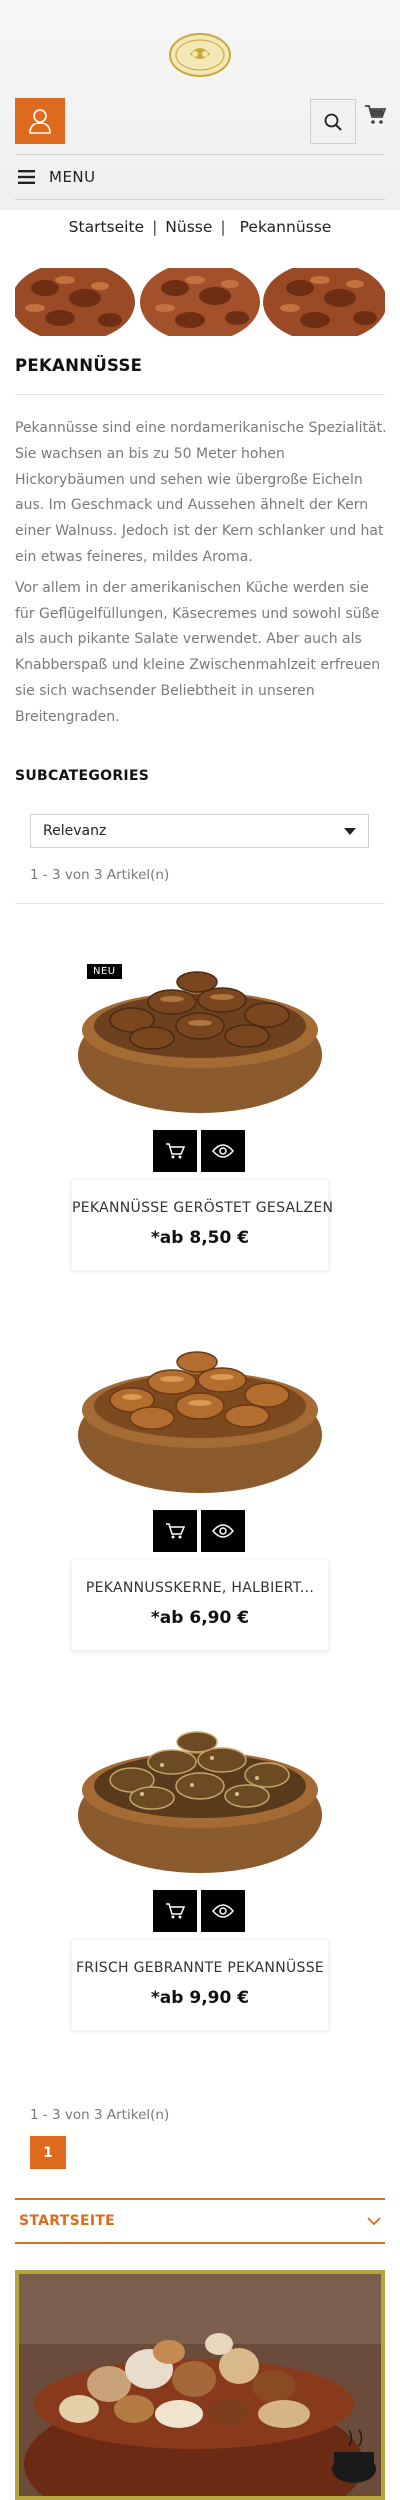 The width and height of the screenshot is (400, 2500). Describe the element at coordinates (48, 2152) in the screenshot. I see `pagination-page-1: 1` at that location.